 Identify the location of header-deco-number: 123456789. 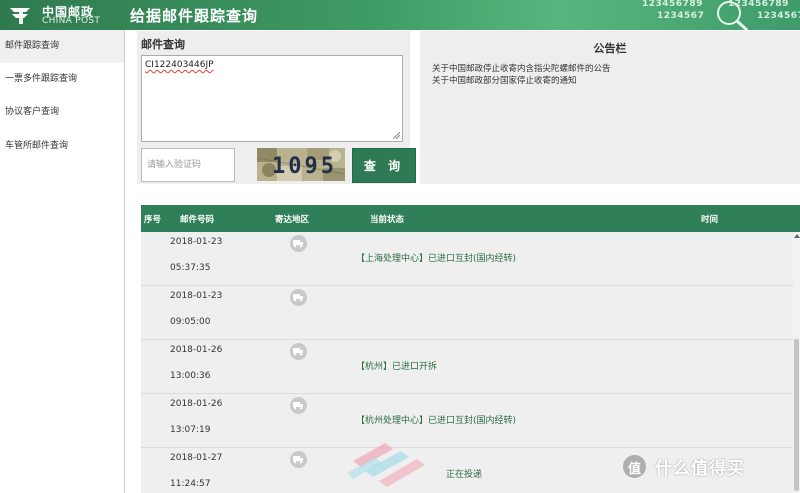
(672, 4).